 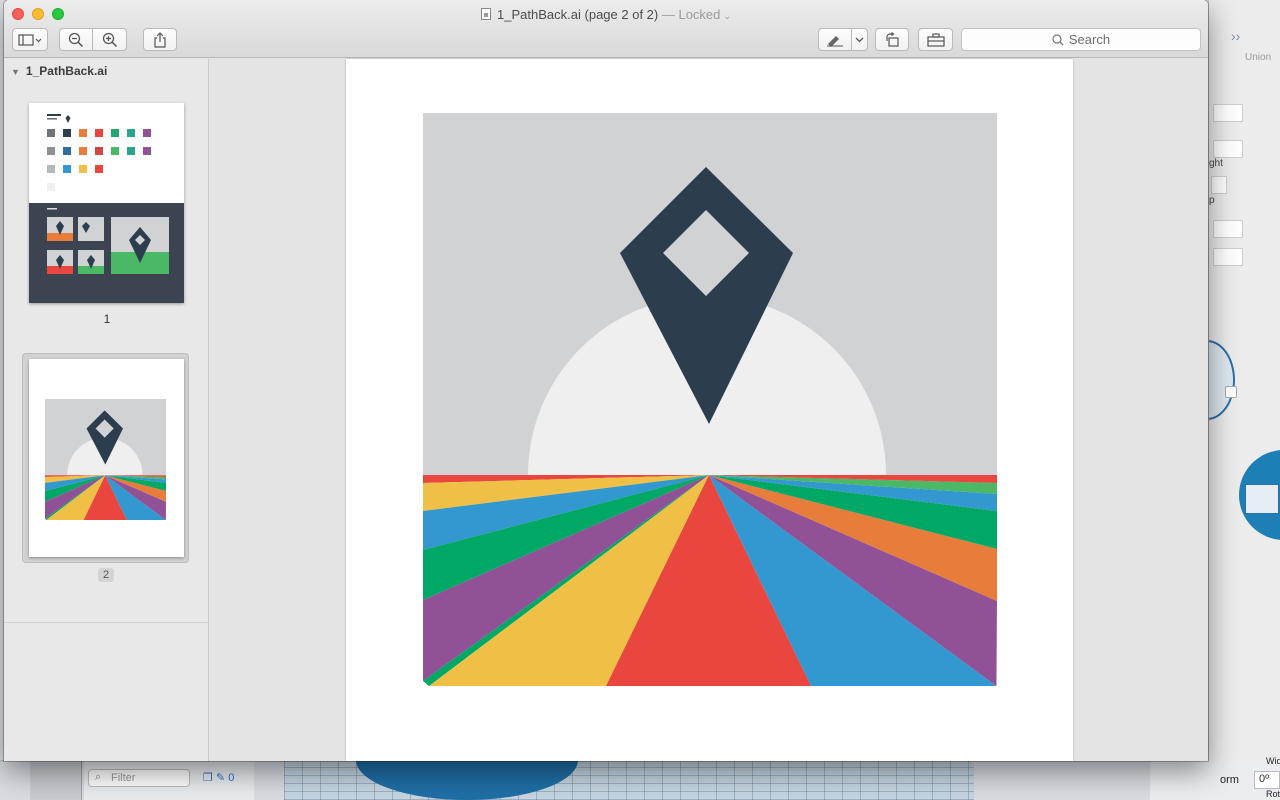 I want to click on rotate-button, so click(x=892, y=39).